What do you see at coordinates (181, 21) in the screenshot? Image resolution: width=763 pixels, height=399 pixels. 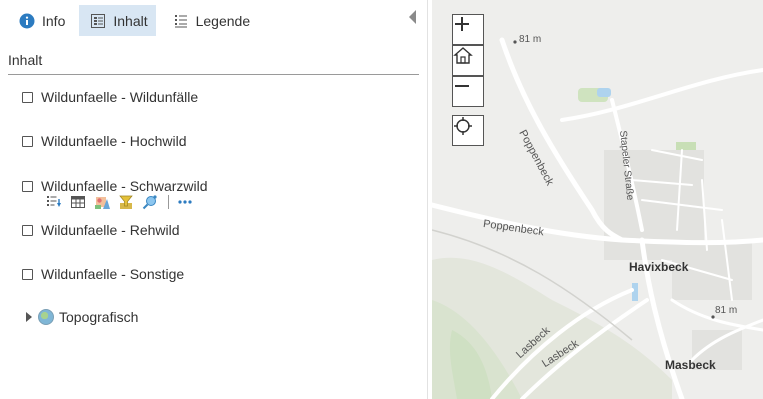 I see `legend-icon` at bounding box center [181, 21].